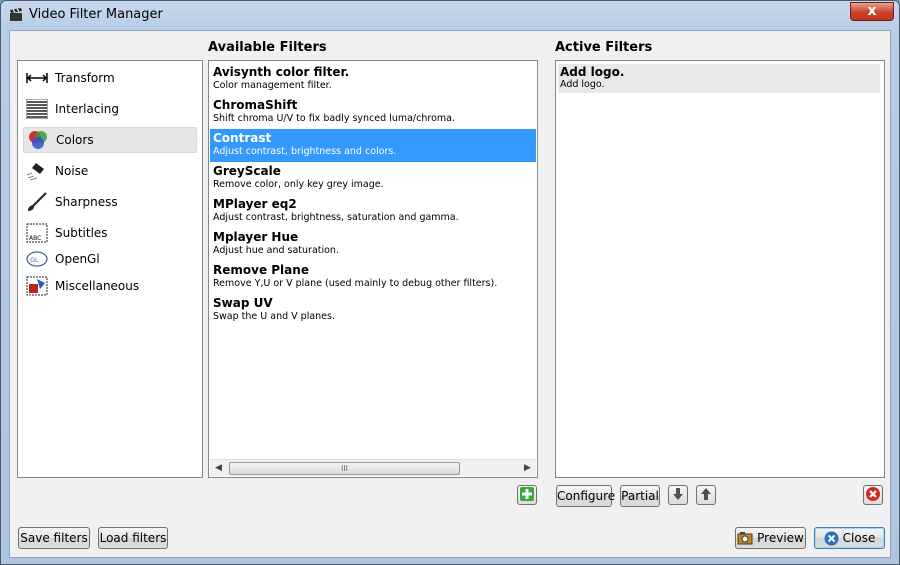  What do you see at coordinates (450, 15) in the screenshot?
I see `title-bar: Video Filter Manager x` at bounding box center [450, 15].